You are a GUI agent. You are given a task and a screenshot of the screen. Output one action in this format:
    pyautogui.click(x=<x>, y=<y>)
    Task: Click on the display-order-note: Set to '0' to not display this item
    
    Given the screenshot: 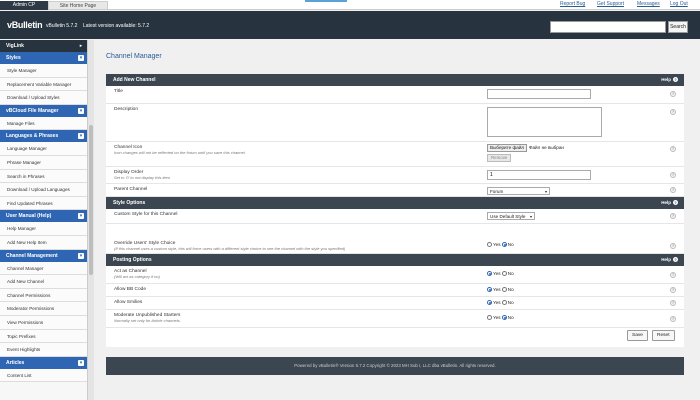 What is the action you would take?
    pyautogui.click(x=142, y=177)
    